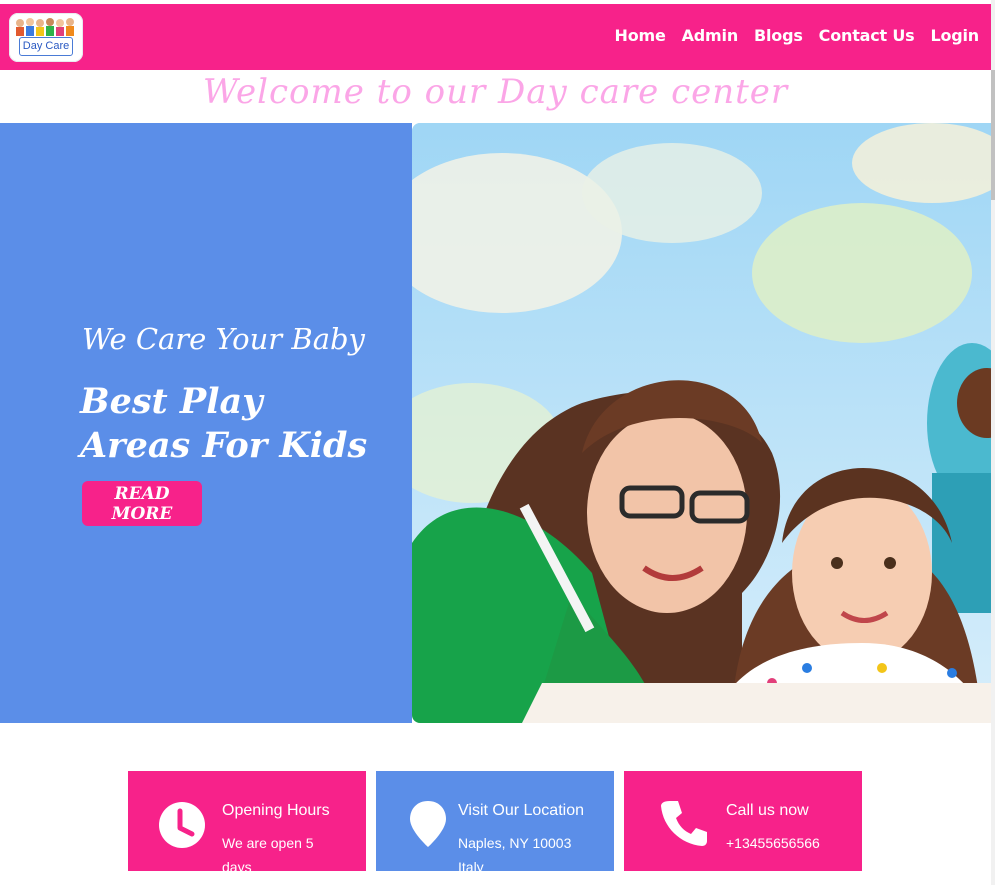  Describe the element at coordinates (224, 445) in the screenshot. I see `hero-title-line-2: Areas For Kids` at that location.